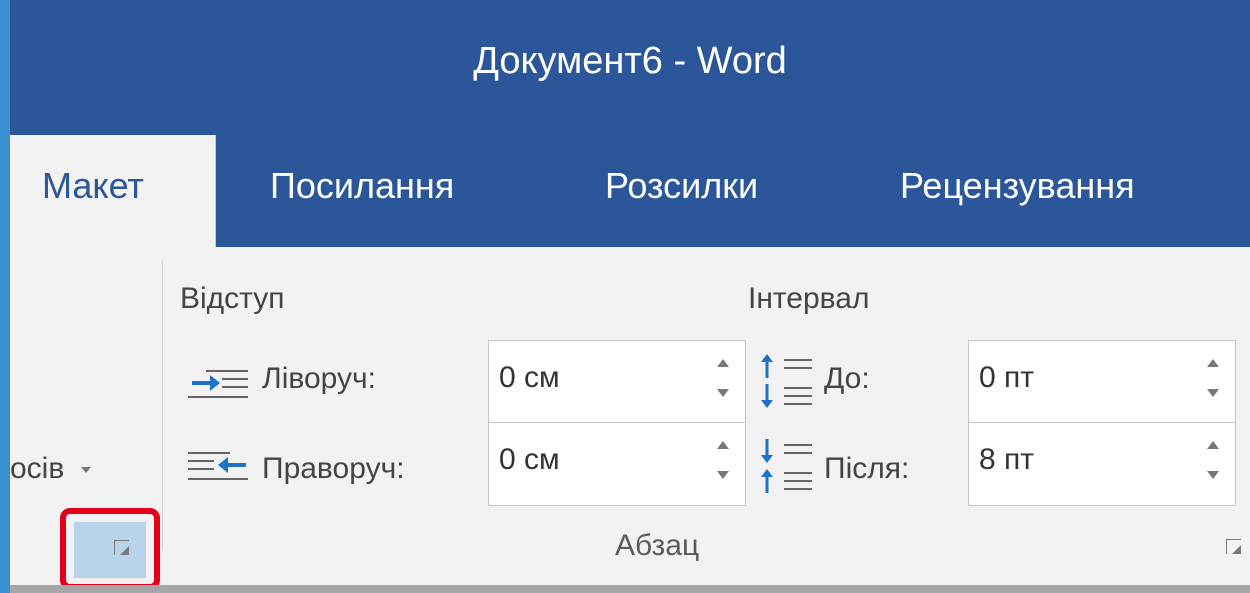 Image resolution: width=1250 pixels, height=593 pixels. What do you see at coordinates (232, 298) in the screenshot?
I see `indent-heading: Відступ` at bounding box center [232, 298].